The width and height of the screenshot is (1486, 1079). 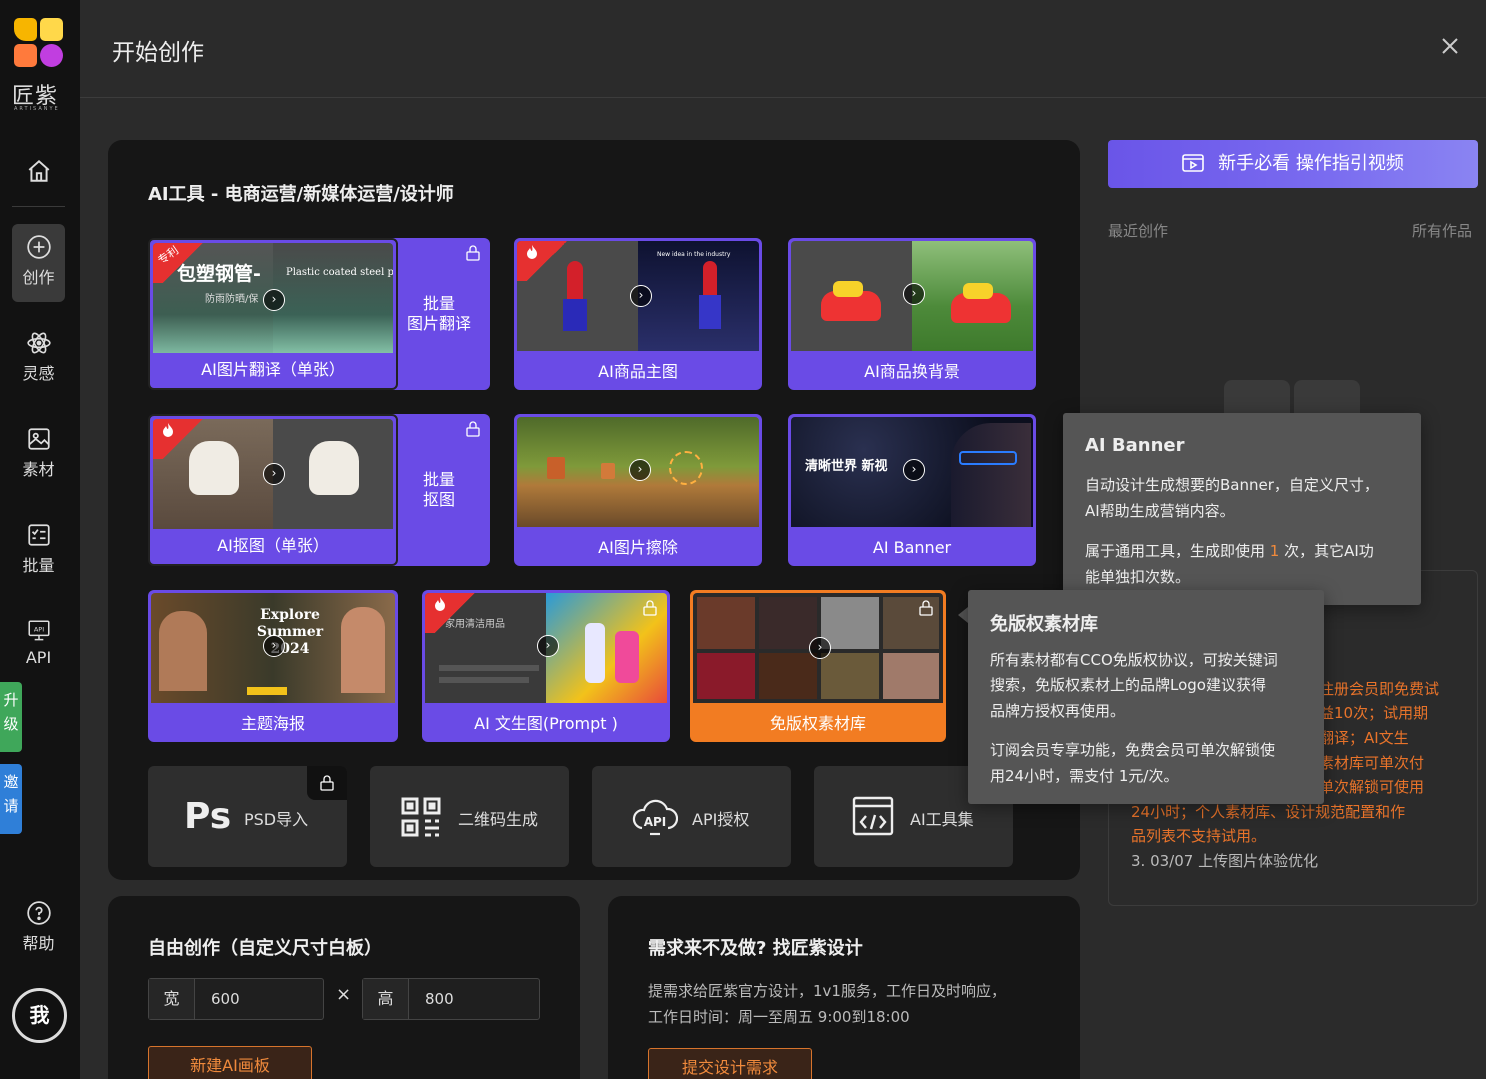 I want to click on all-works-link: 所有作品, so click(x=1442, y=230).